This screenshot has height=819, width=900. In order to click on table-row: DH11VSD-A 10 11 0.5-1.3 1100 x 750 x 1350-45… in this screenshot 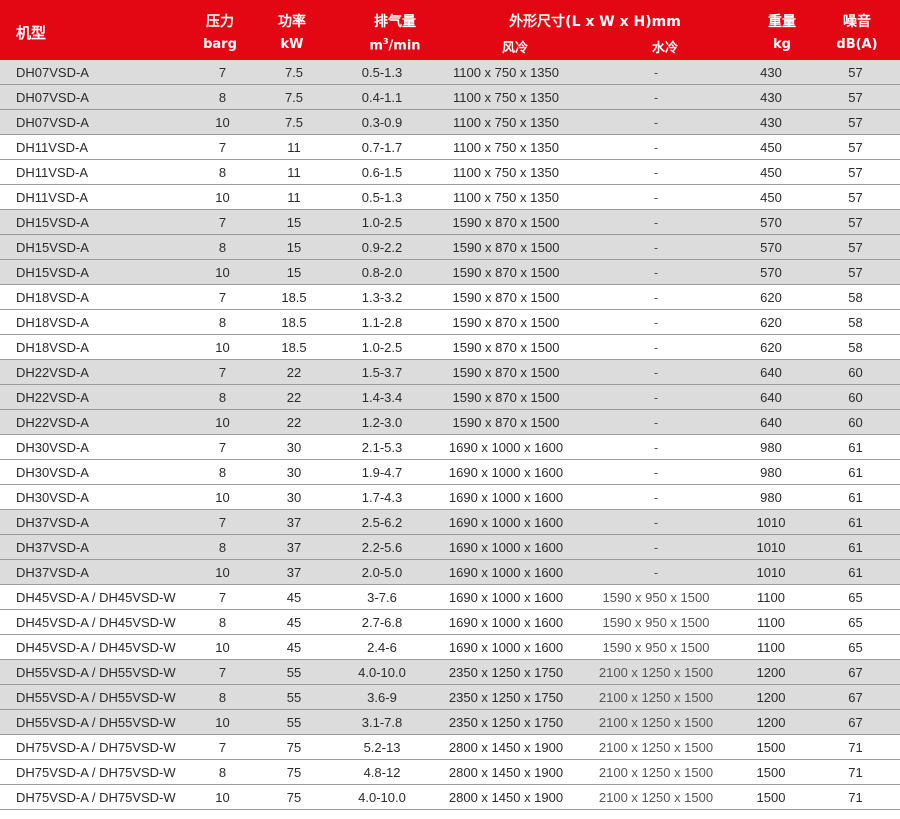, I will do `click(450, 197)`.